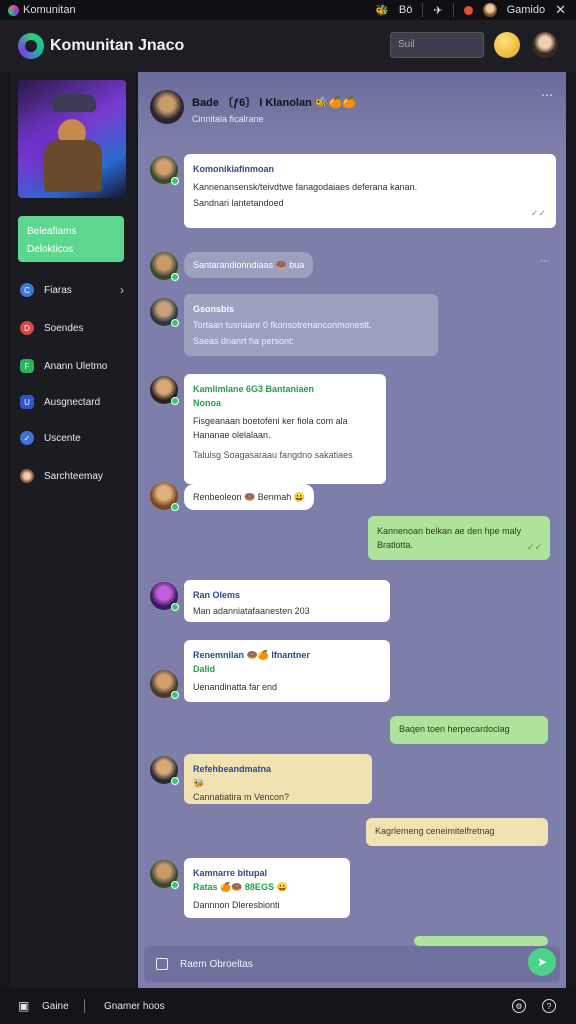  I want to click on title-bar: Komunitan 🐝 Bö ✈ Gamido ✕, so click(288, 10).